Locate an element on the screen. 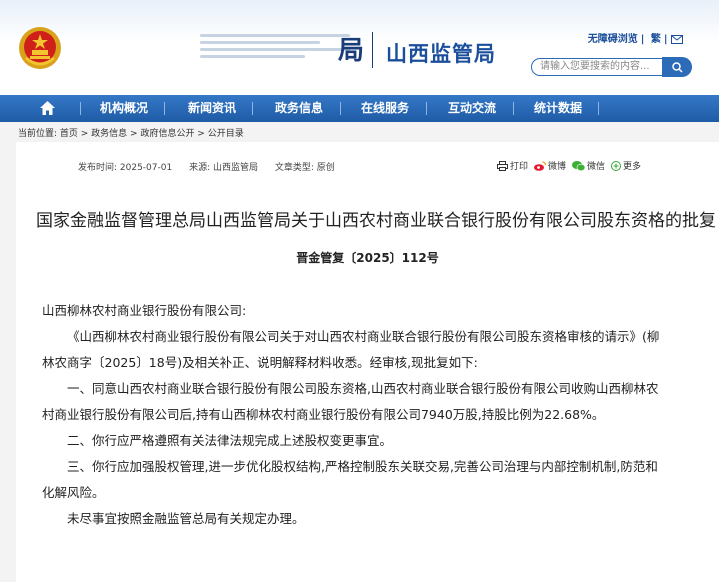 Image resolution: width=719 pixels, height=582 pixels. article-type: 文章类型: 原创 is located at coordinates (304, 168).